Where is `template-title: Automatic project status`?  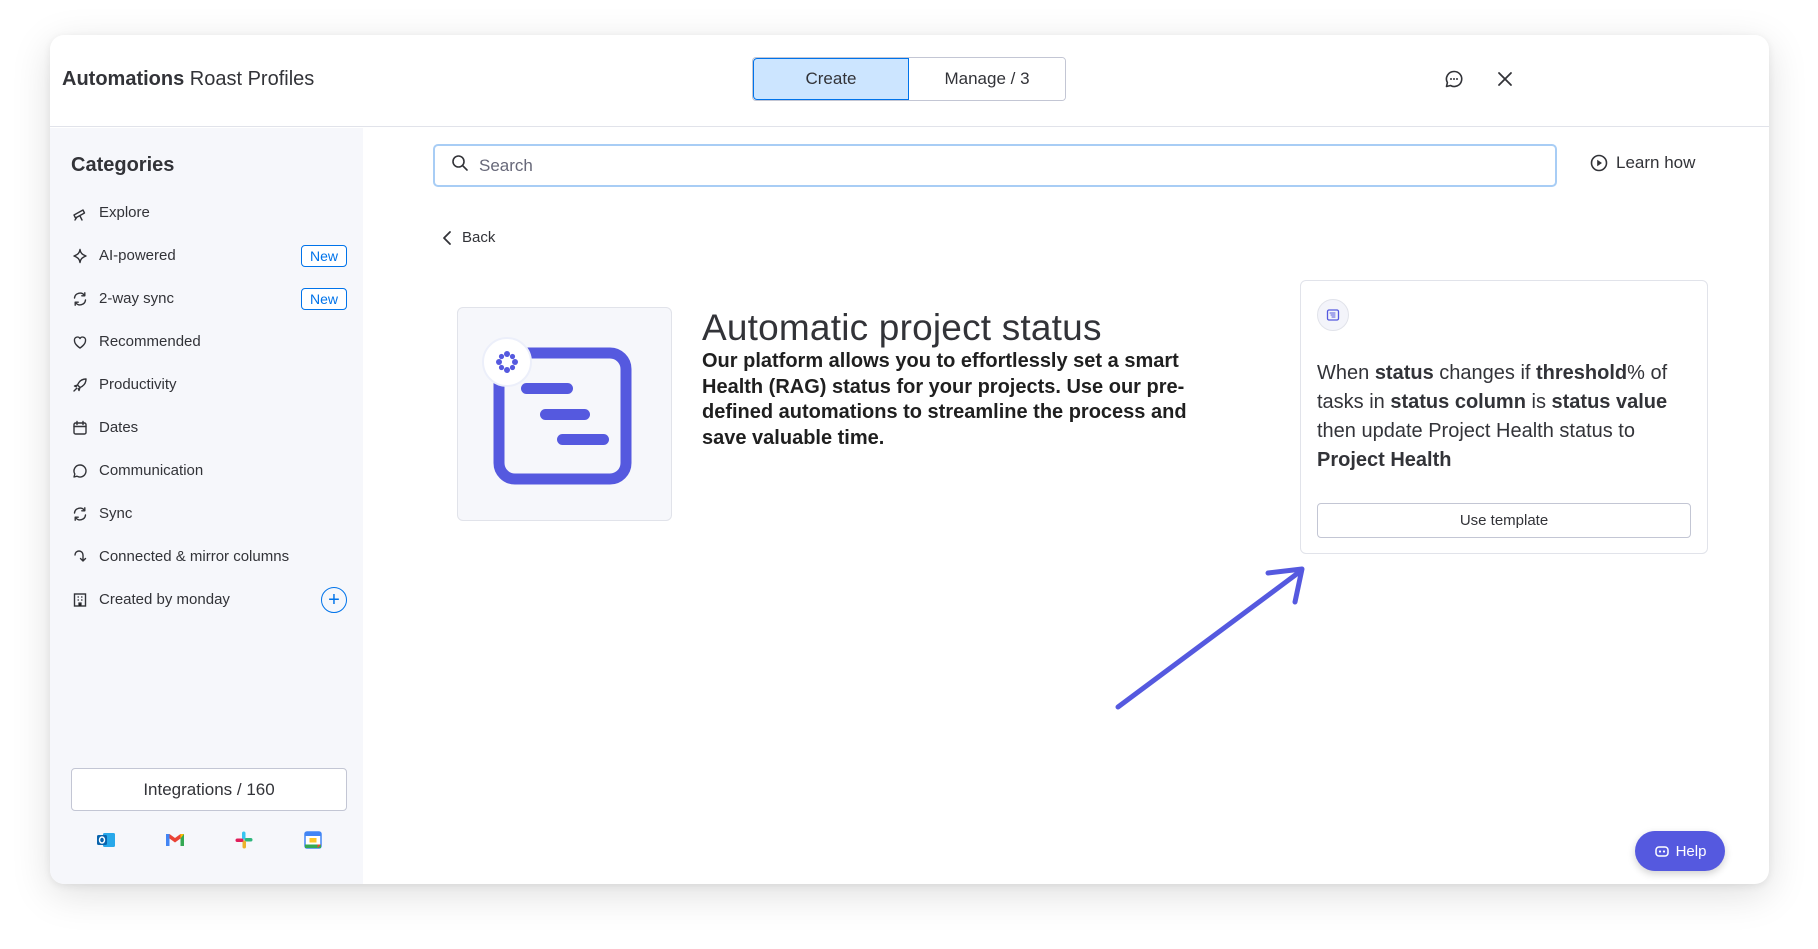
template-title: Automatic project status is located at coordinates (902, 327).